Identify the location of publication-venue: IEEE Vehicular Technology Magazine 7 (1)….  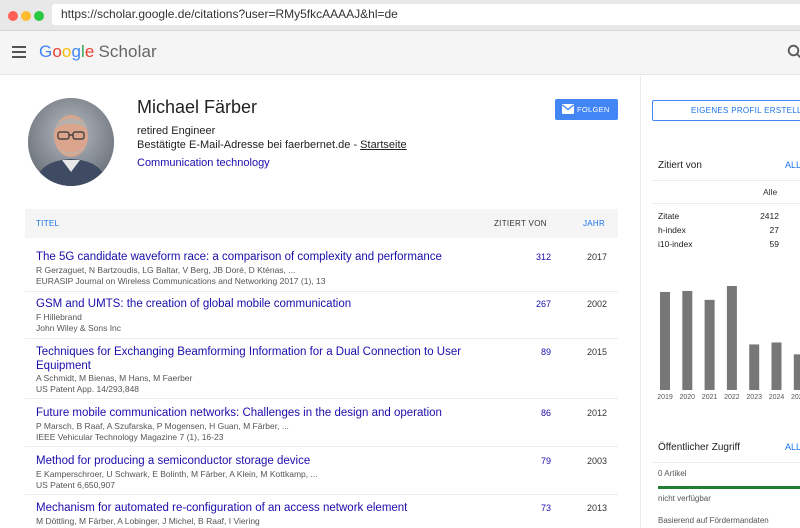
(130, 437).